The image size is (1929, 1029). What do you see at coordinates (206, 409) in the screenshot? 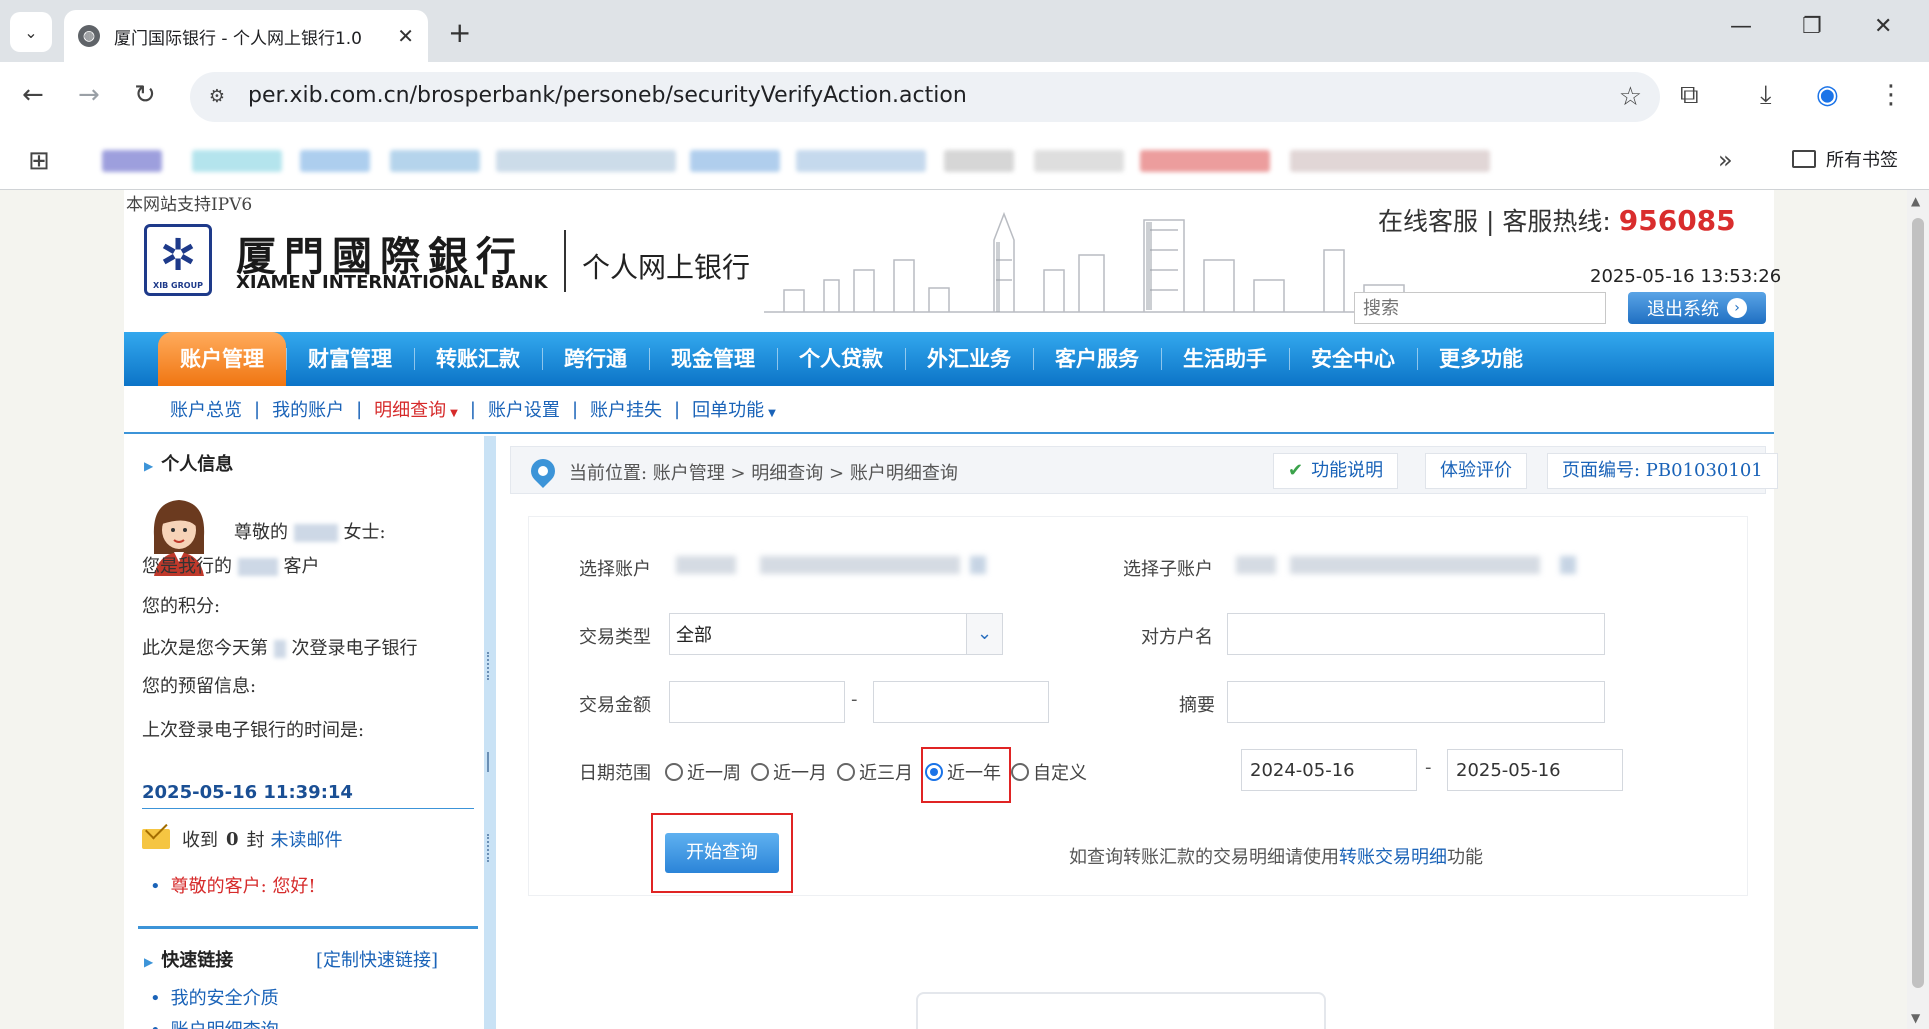
I see `subnav-overview: 账户总览` at bounding box center [206, 409].